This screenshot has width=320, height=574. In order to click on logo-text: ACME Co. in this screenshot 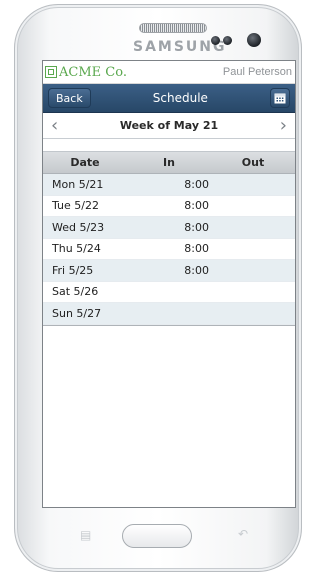, I will do `click(93, 72)`.